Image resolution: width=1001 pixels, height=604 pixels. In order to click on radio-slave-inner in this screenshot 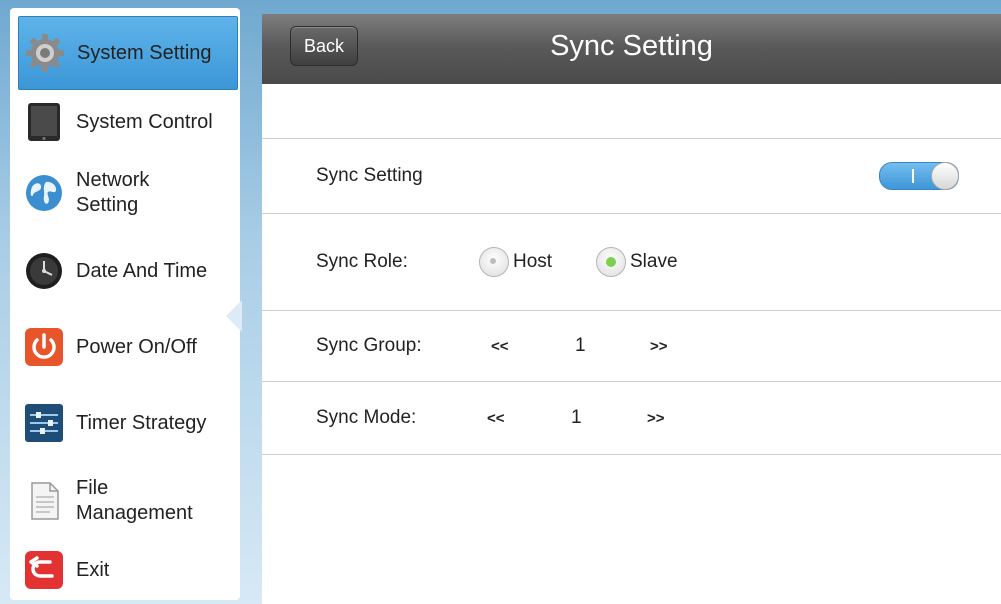, I will do `click(611, 262)`.